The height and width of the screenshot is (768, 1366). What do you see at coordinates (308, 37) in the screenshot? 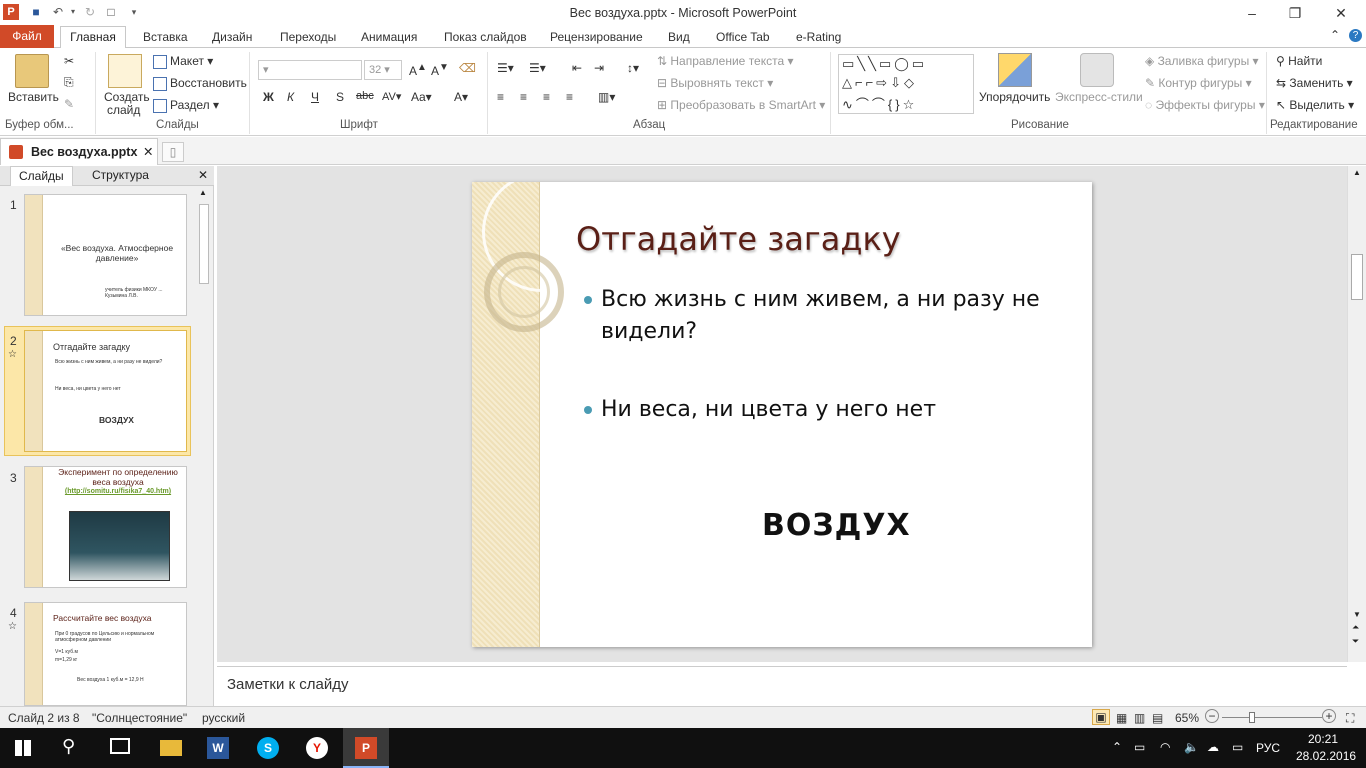
I see `tab-transitions: Переходы` at bounding box center [308, 37].